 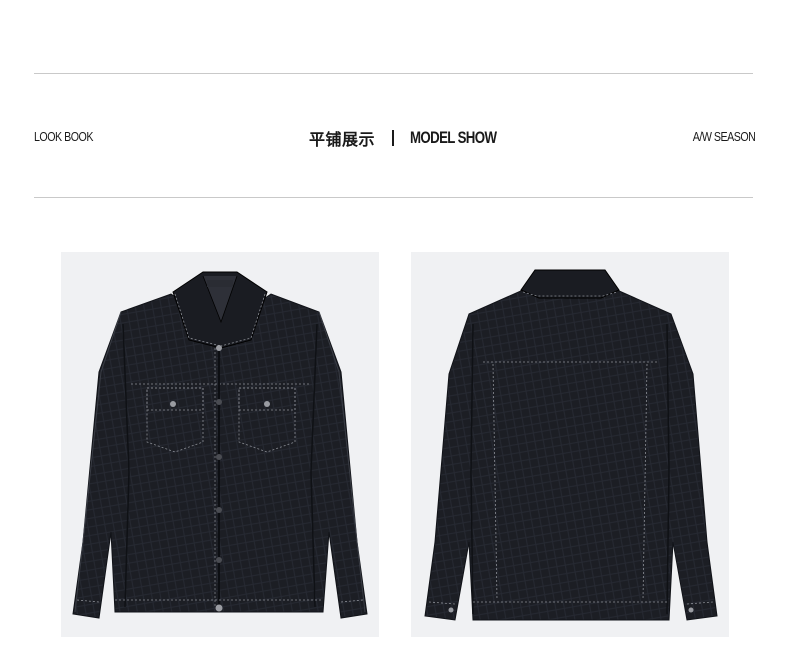 I want to click on section-title: 平铺展示 MODEL SHOW, so click(x=415, y=138).